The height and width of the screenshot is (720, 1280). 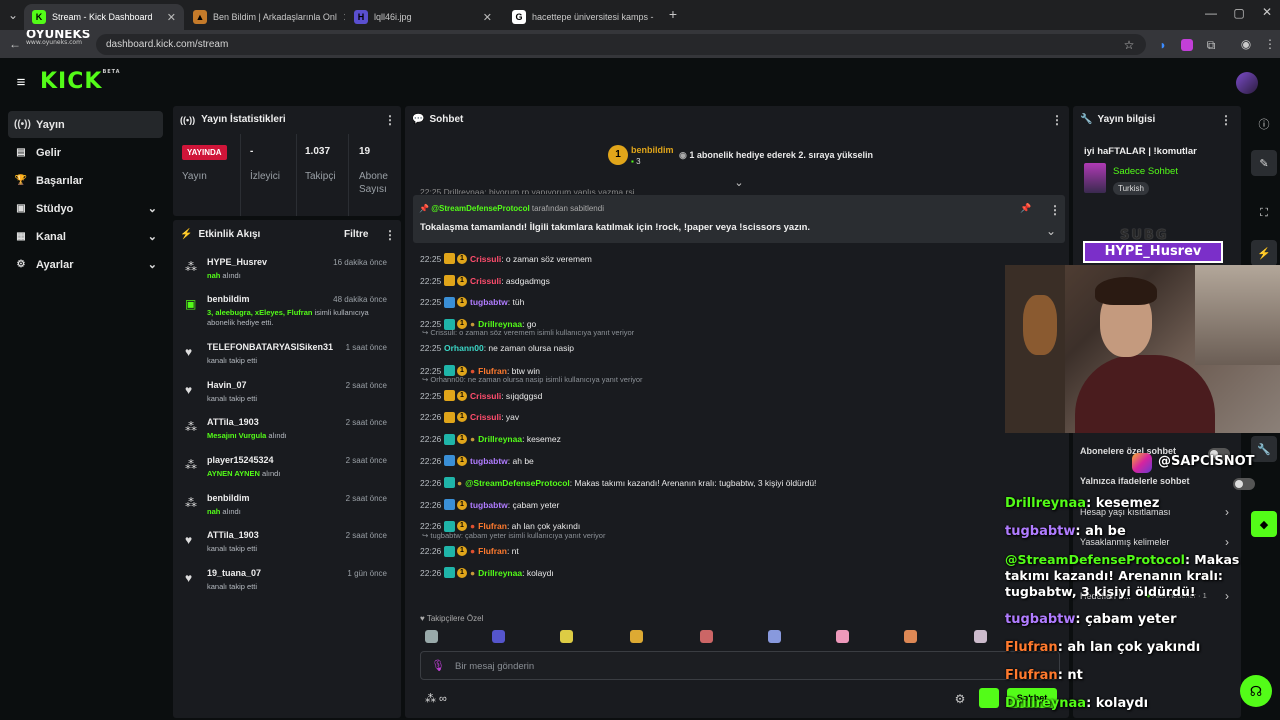 I want to click on minimize-icon: —, so click(x=1211, y=13).